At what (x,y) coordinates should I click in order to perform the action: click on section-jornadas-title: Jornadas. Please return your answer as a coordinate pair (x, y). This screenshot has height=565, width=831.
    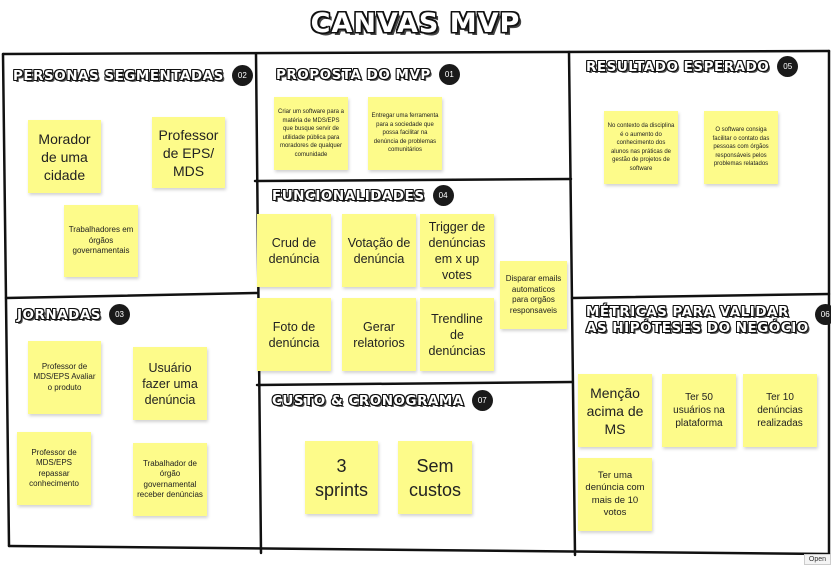
    Looking at the image, I should click on (59, 314).